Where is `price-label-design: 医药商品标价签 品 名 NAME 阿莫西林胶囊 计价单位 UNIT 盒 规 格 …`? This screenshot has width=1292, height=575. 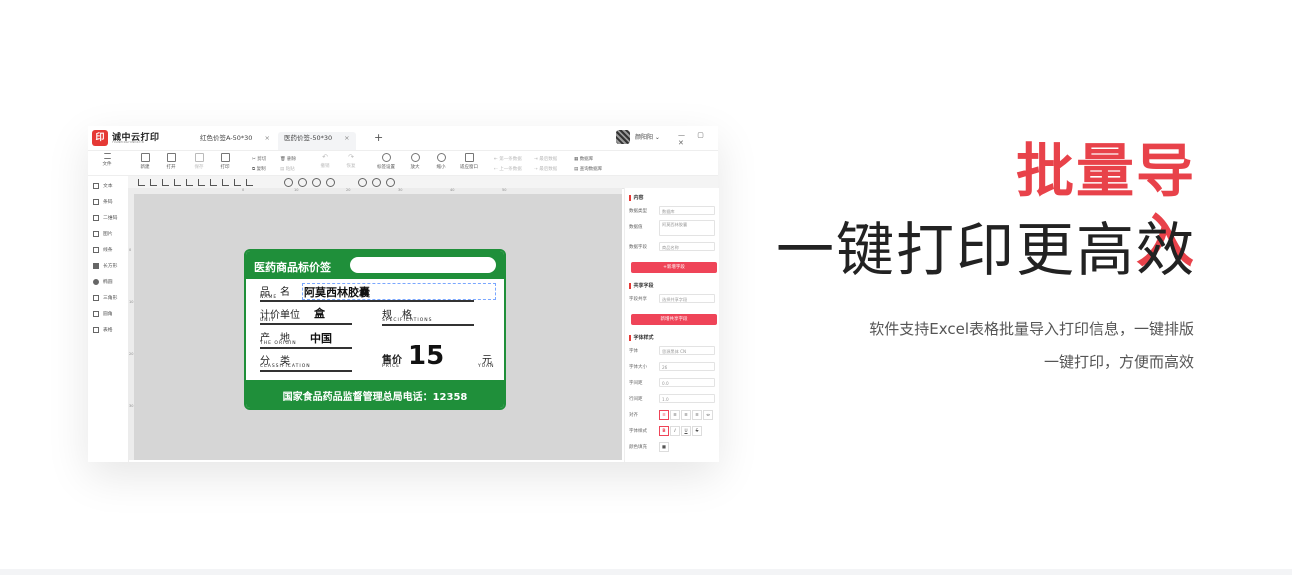 price-label-design: 医药商品标价签 品 名 NAME 阿莫西林胶囊 计价单位 UNIT 盒 规 格 … is located at coordinates (375, 329).